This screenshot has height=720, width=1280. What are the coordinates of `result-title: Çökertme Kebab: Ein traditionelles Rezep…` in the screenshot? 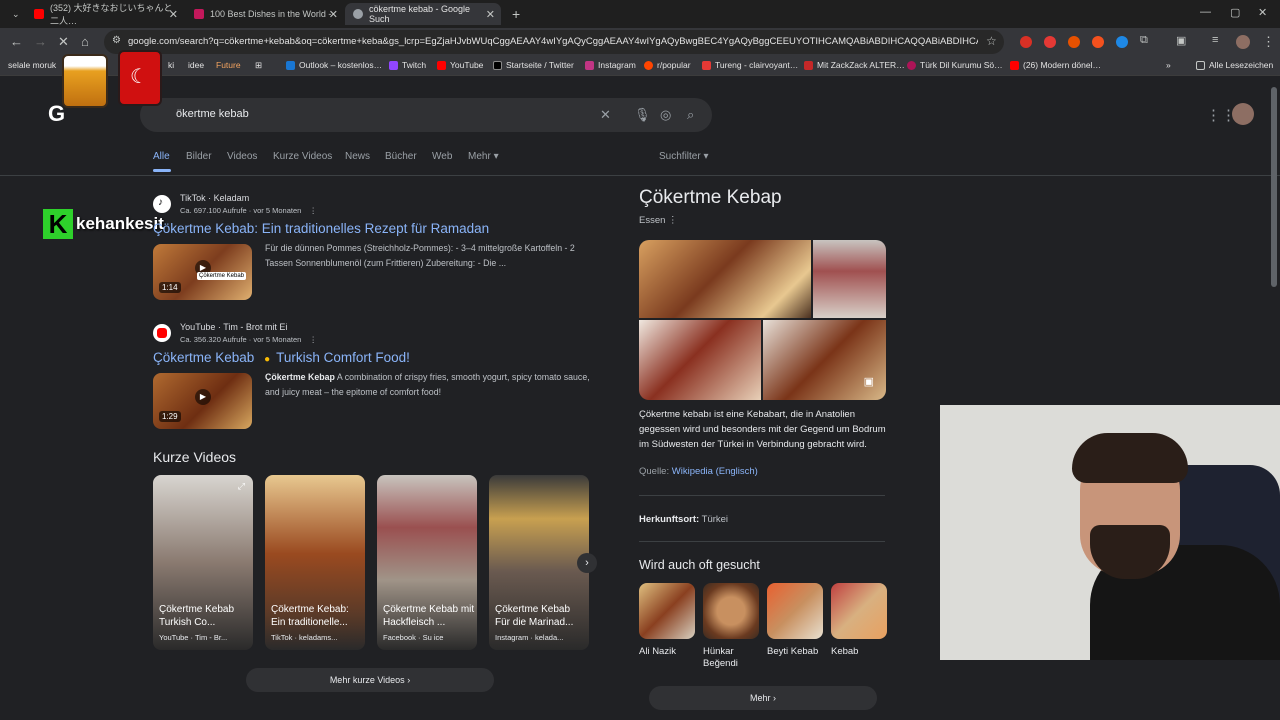 It's located at (321, 228).